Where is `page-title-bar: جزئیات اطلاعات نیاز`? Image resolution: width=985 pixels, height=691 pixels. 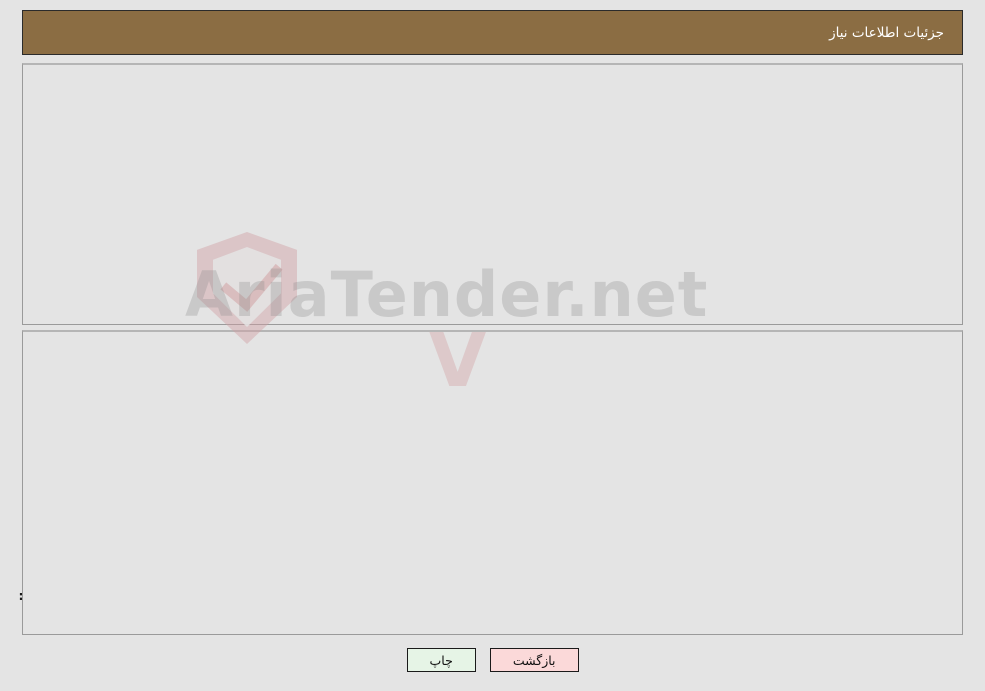 page-title-bar: جزئیات اطلاعات نیاز is located at coordinates (492, 32).